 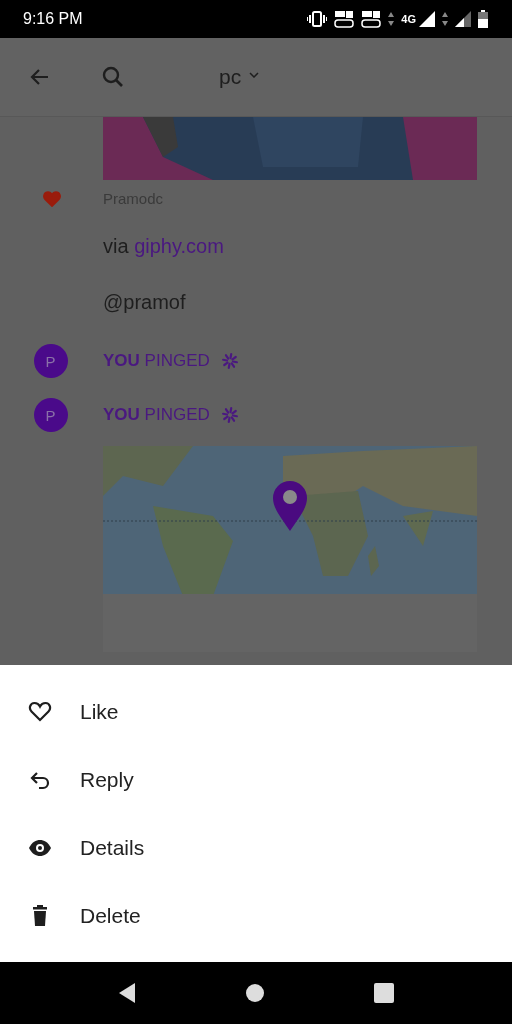 I want to click on status-time: 9:16 PM, so click(x=53, y=19).